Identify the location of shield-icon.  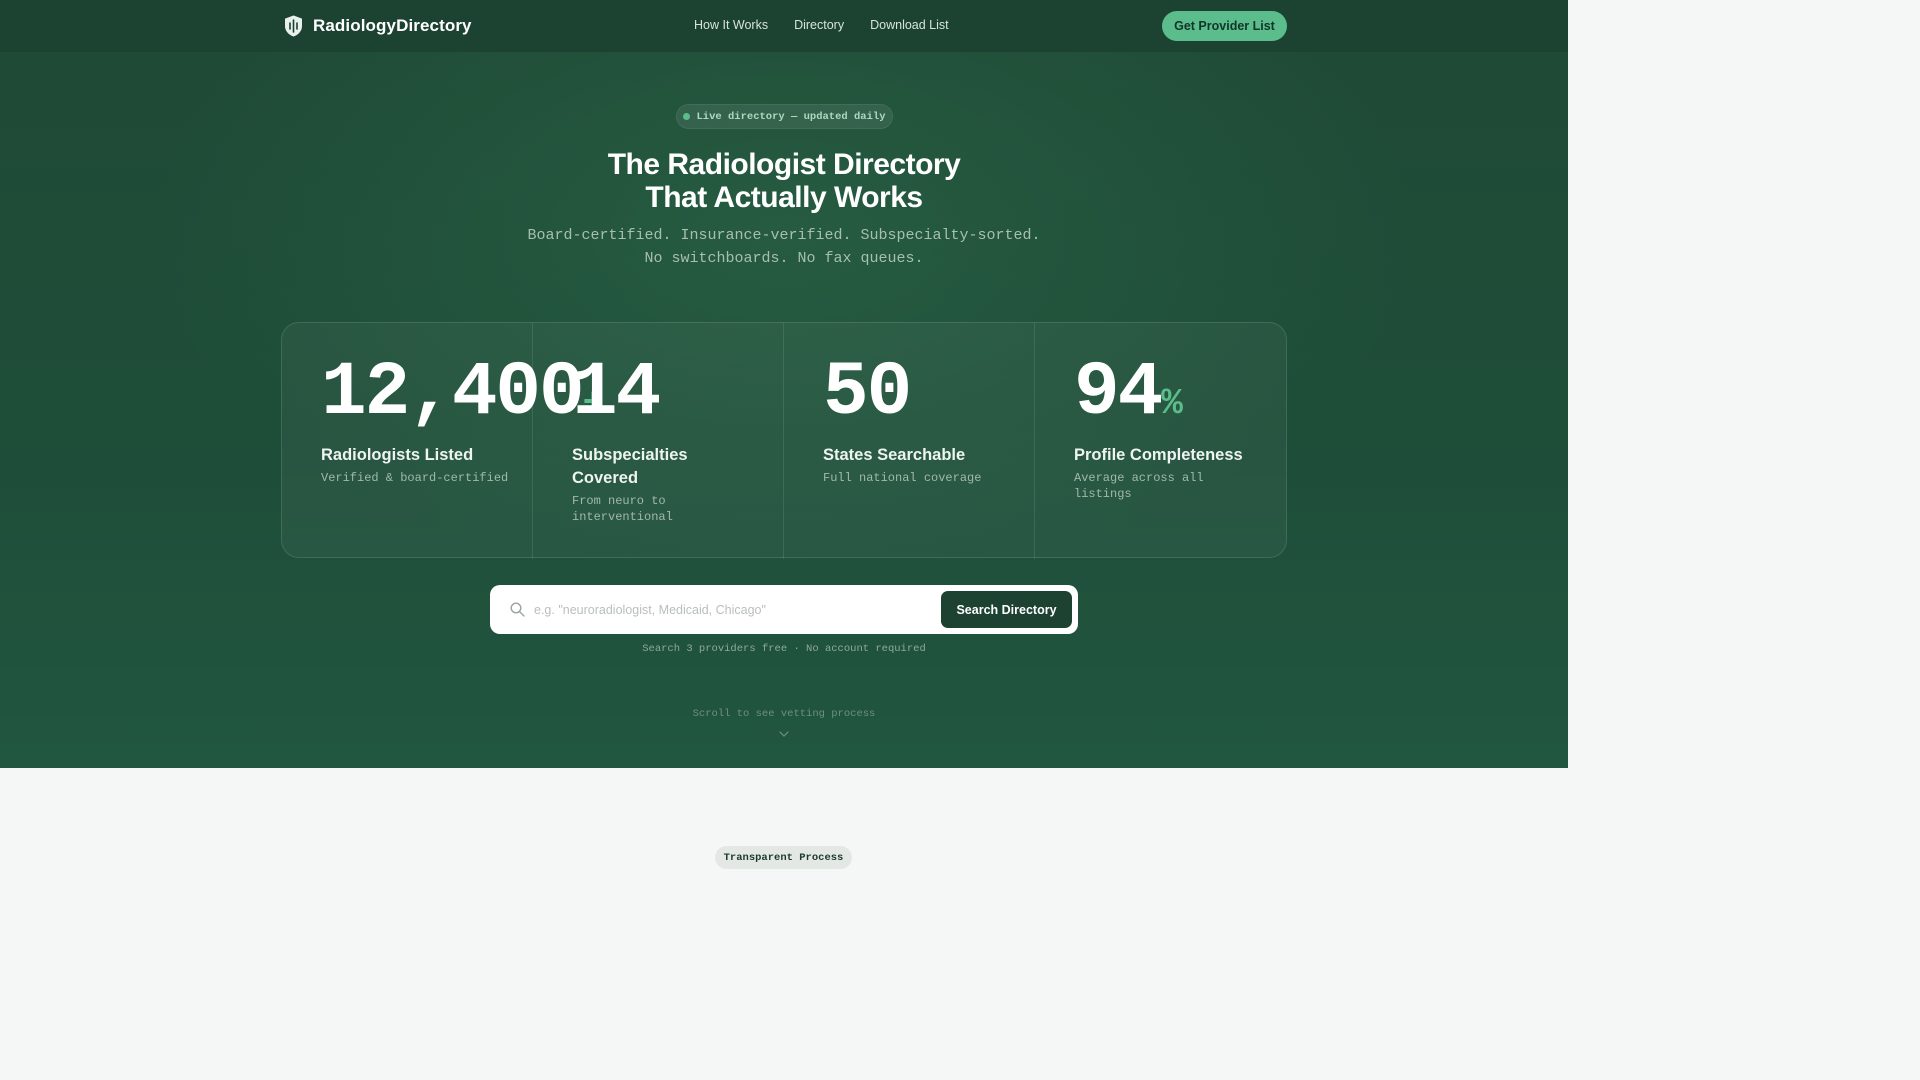
(293, 26).